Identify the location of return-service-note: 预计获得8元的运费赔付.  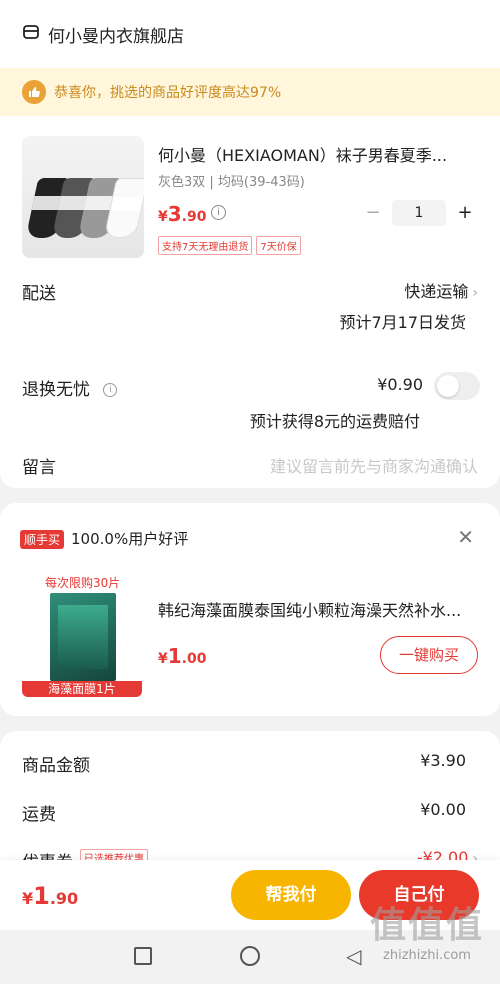
(334, 421).